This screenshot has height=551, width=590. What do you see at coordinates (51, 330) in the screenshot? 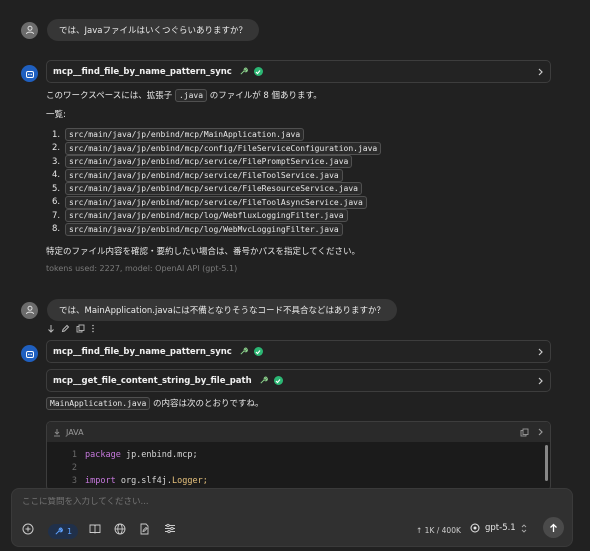
I see `arrow-down-icon` at bounding box center [51, 330].